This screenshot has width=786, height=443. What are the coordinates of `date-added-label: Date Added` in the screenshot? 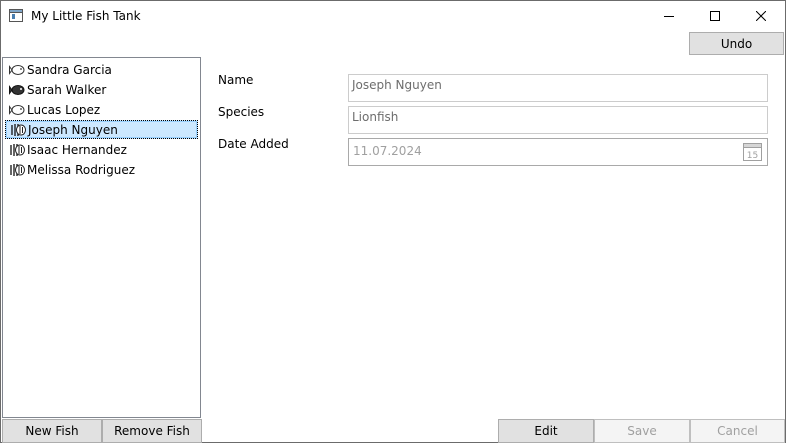 It's located at (253, 144).